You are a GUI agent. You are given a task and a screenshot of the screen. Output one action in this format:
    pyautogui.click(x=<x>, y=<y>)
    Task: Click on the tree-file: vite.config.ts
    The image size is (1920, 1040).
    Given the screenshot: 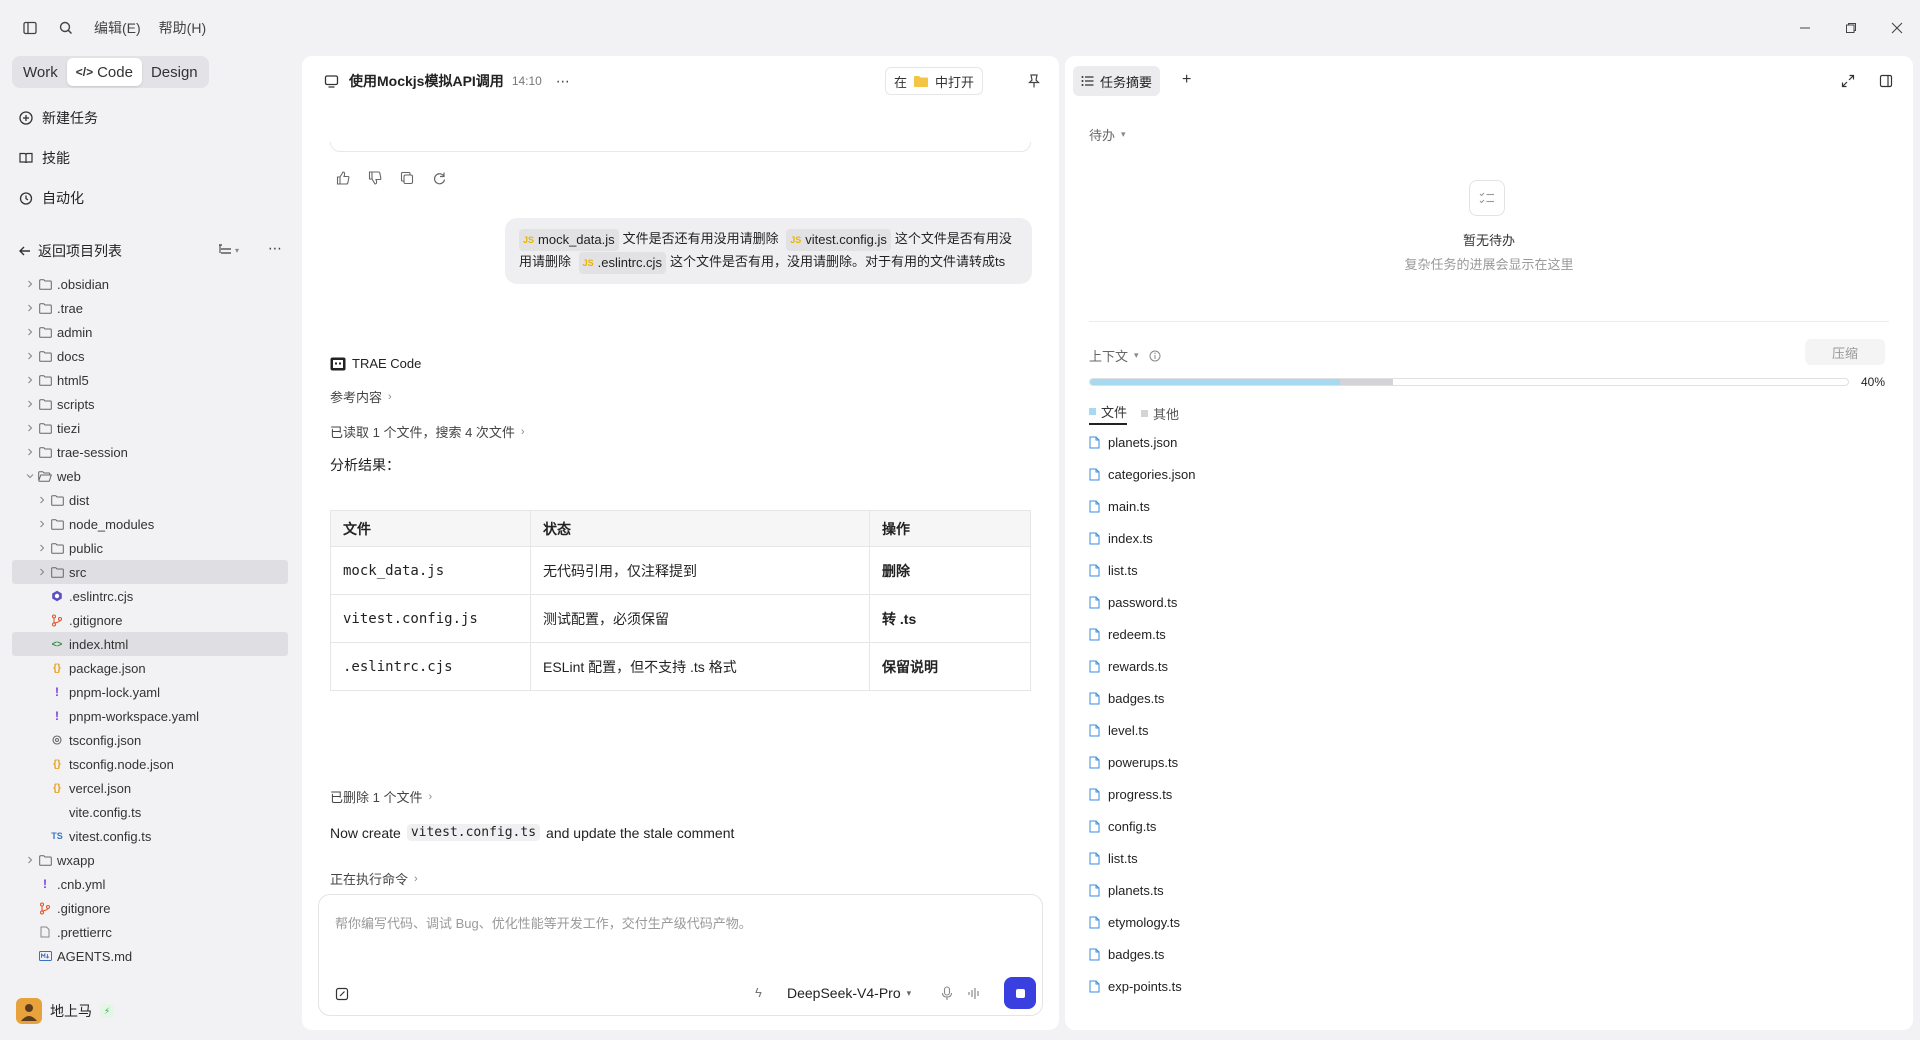 What is the action you would take?
    pyautogui.click(x=150, y=812)
    